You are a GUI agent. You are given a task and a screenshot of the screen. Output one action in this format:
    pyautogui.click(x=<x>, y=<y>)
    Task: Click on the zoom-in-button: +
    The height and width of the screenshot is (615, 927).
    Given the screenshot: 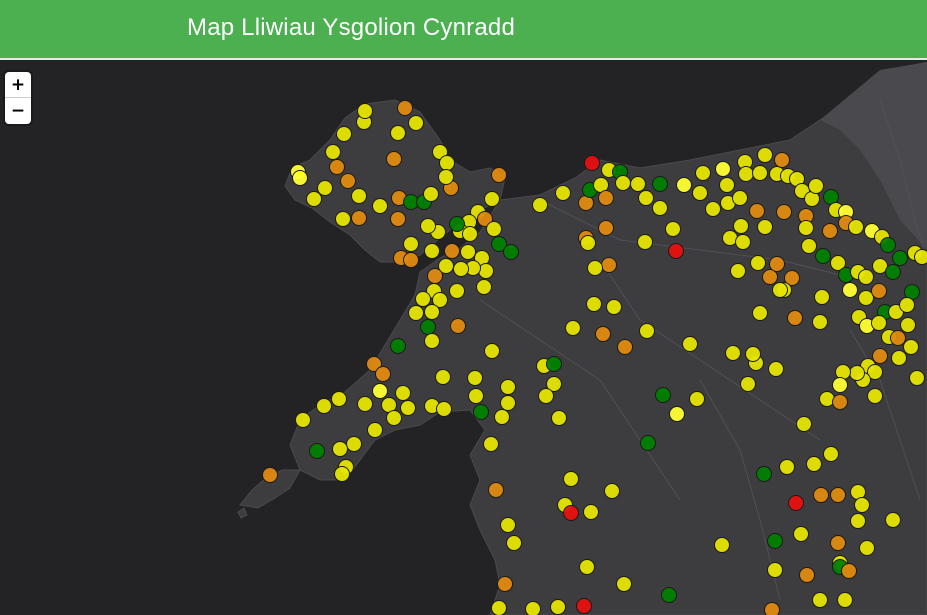 What is the action you would take?
    pyautogui.click(x=18, y=85)
    